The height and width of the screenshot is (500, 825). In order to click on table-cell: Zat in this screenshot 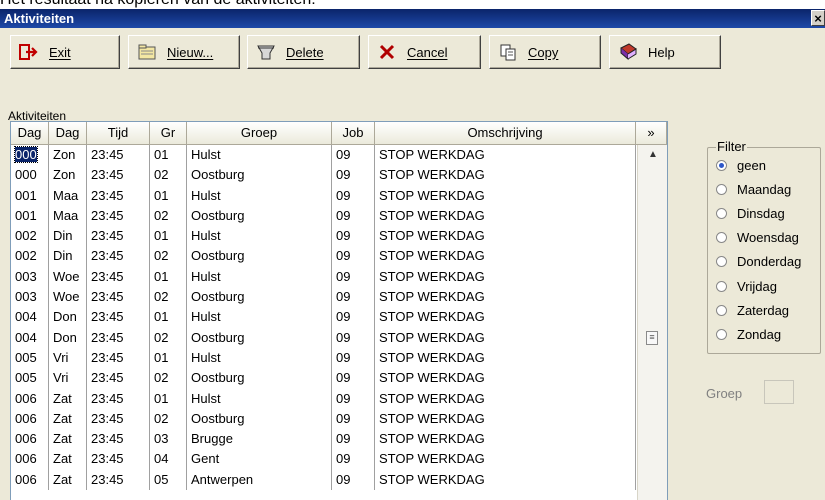, I will do `click(68, 439)`.